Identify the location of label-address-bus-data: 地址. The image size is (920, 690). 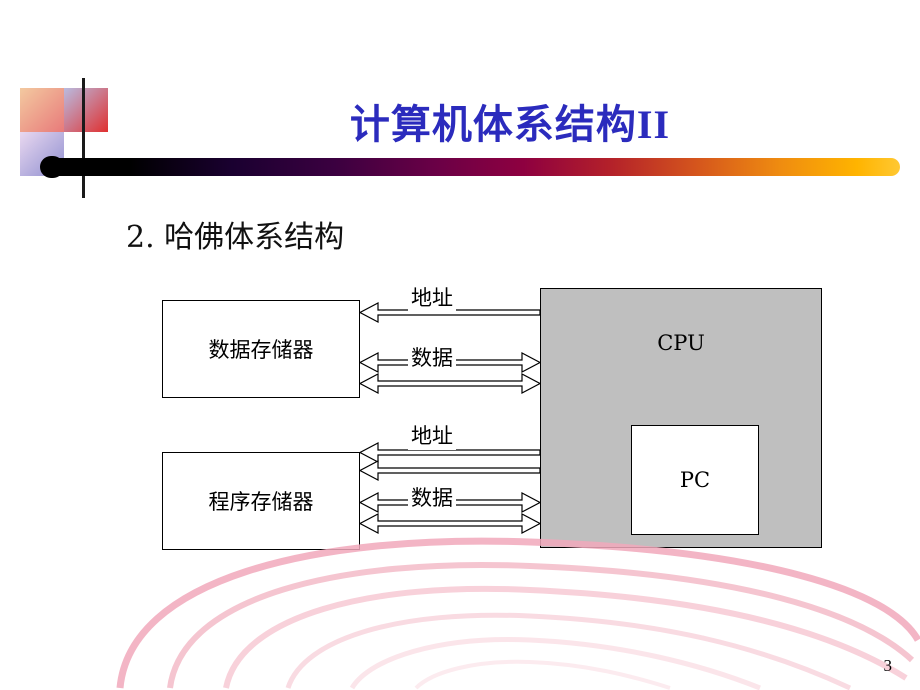
(432, 297).